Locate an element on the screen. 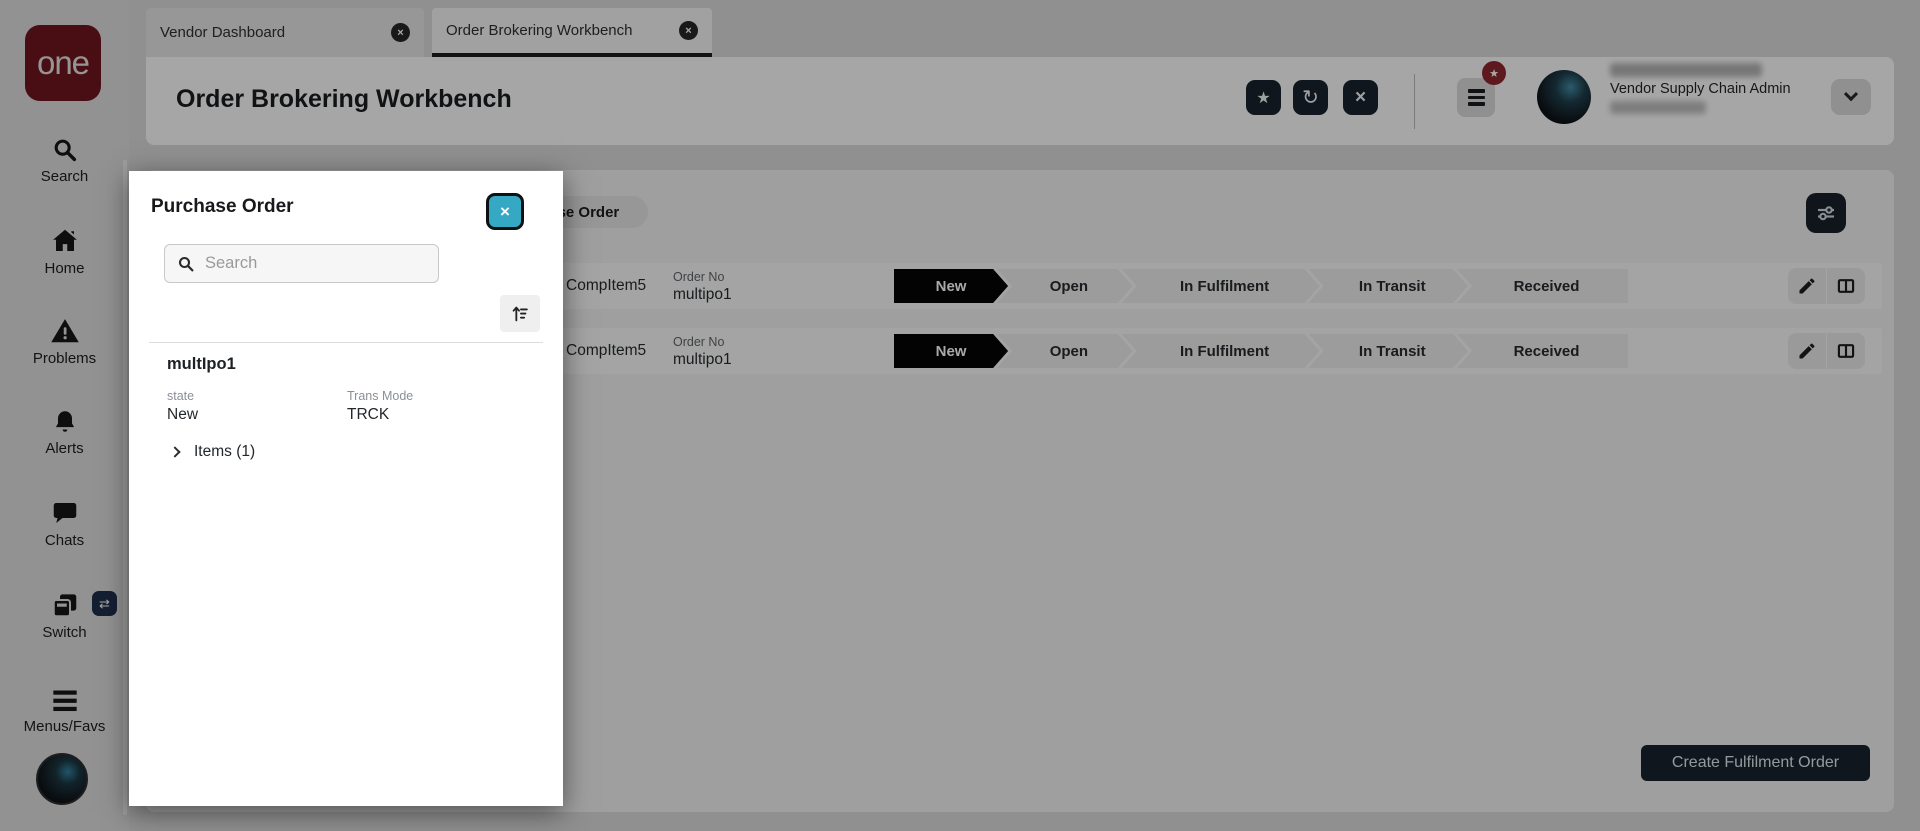 The height and width of the screenshot is (831, 1920). close-icon: × is located at coordinates (505, 211).